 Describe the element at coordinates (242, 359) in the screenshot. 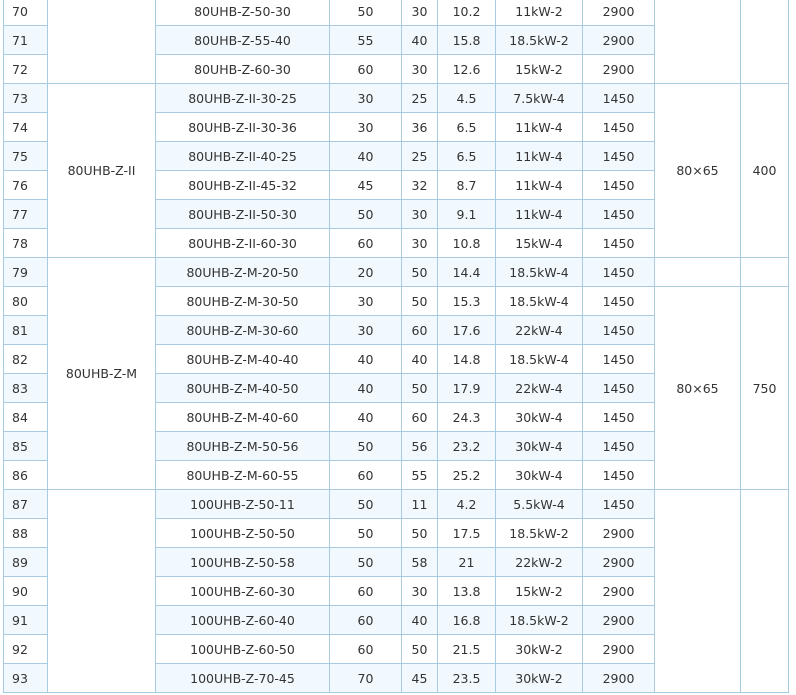

I see `model-cell: 80UHB-Z-M-40-40` at that location.